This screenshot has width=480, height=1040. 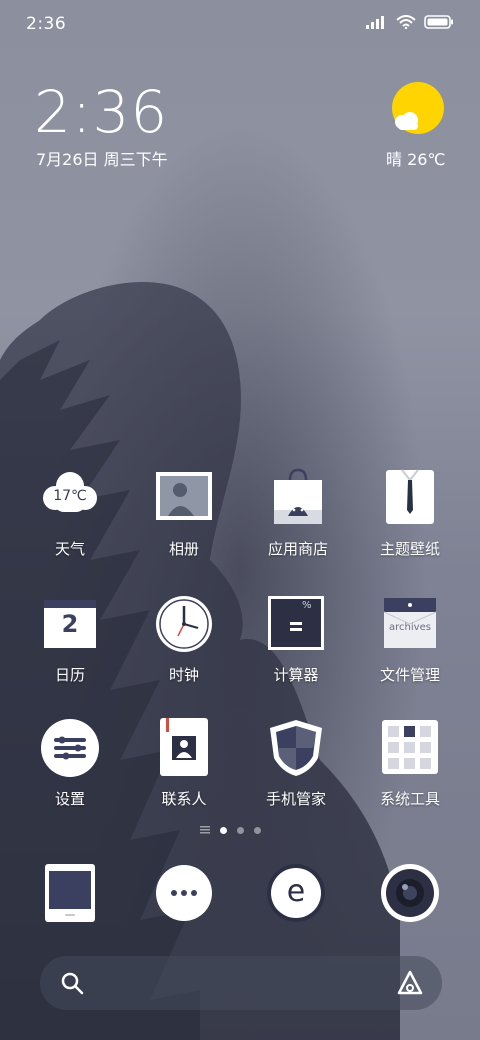 I want to click on app-tools: 系统工具, so click(x=410, y=763).